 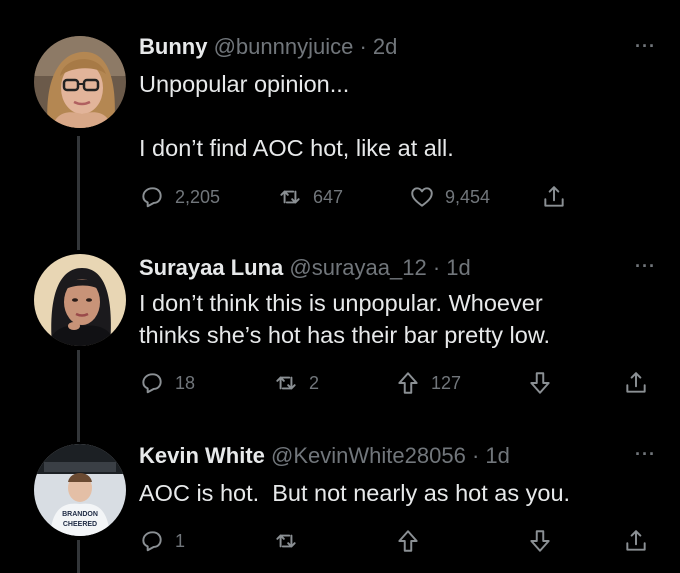 What do you see at coordinates (211, 267) in the screenshot?
I see `display-name: Surayaa Luna` at bounding box center [211, 267].